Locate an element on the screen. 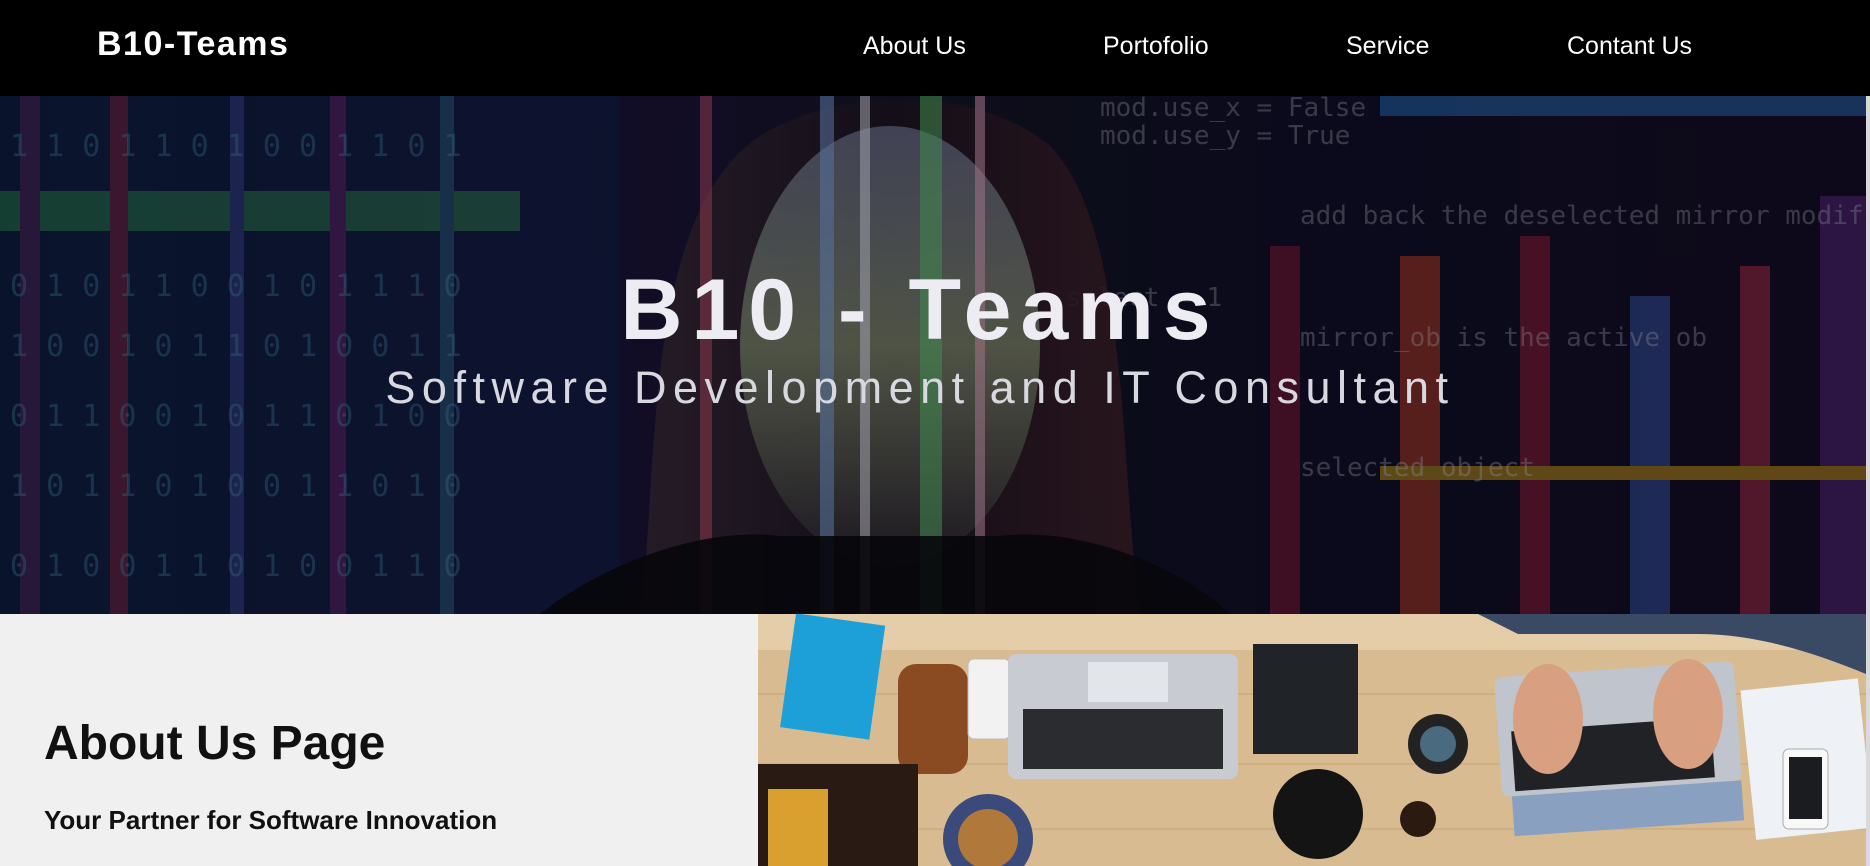  nav-link-about-us: About Us is located at coordinates (914, 46).